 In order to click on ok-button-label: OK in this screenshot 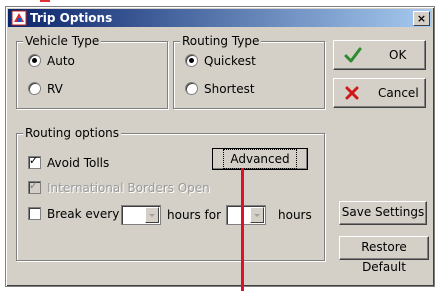, I will do `click(398, 55)`.